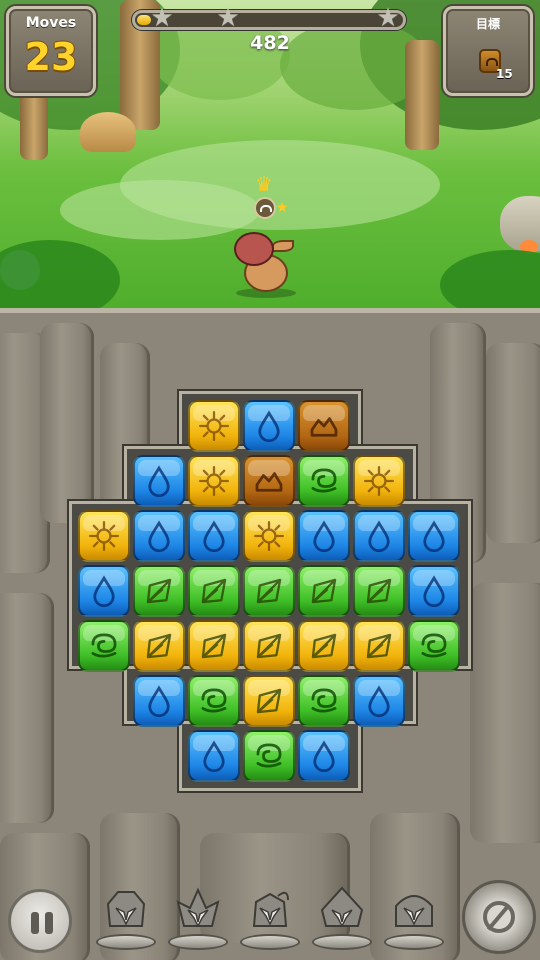 The image size is (540, 960). What do you see at coordinates (162, 18) in the screenshot?
I see `progress-star-1-icon: ★` at bounding box center [162, 18].